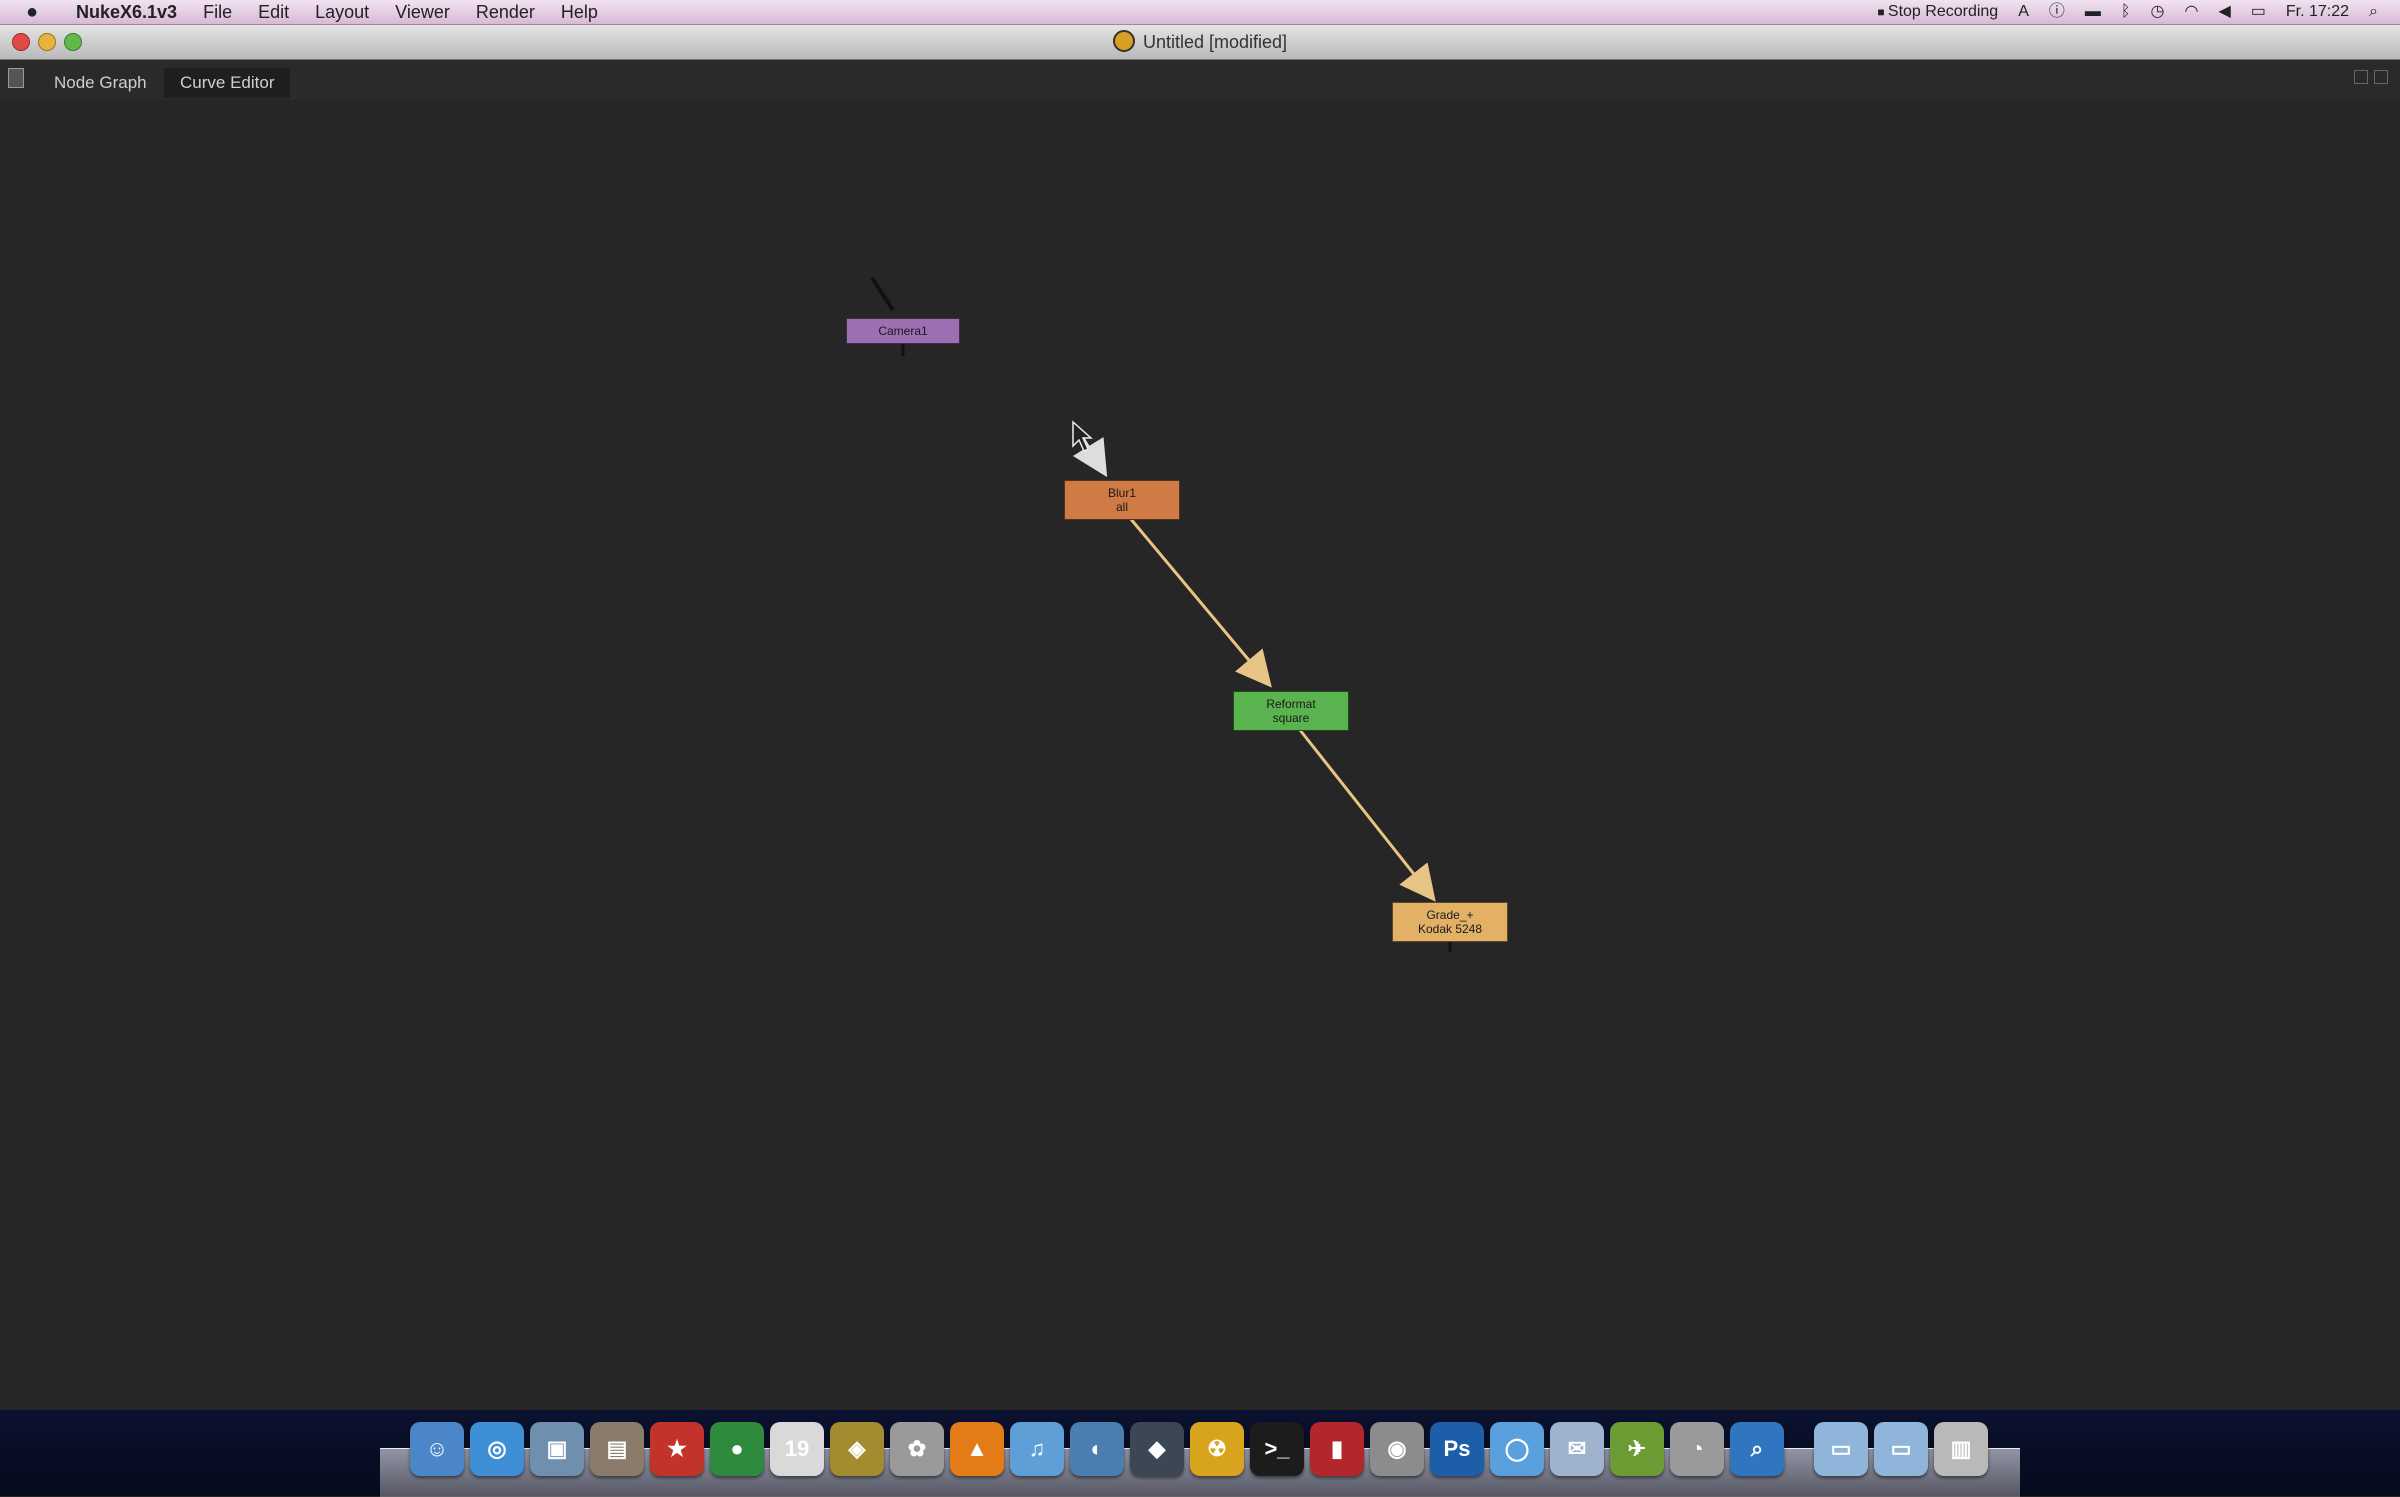 The height and width of the screenshot is (1497, 2400). Describe the element at coordinates (16, 78) in the screenshot. I see `panel-menu-icon` at that location.